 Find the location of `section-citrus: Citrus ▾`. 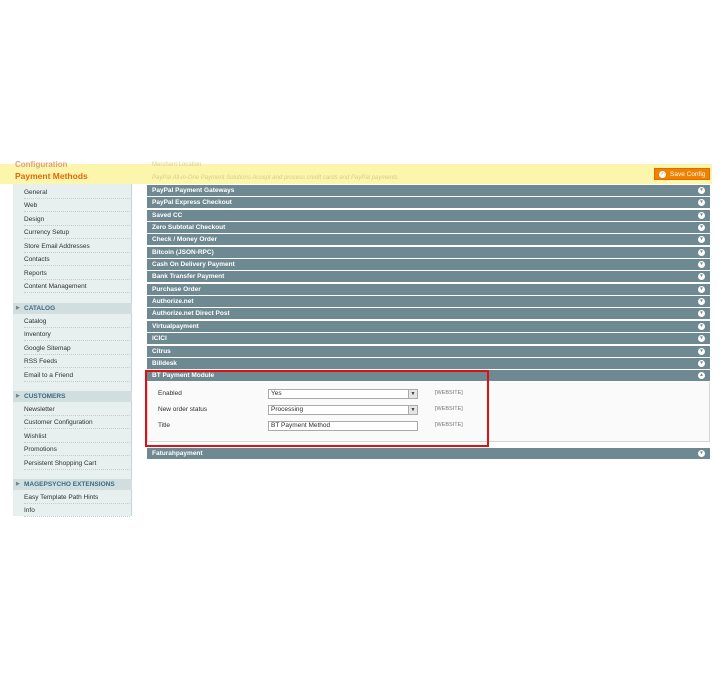

section-citrus: Citrus ▾ is located at coordinates (428, 351).